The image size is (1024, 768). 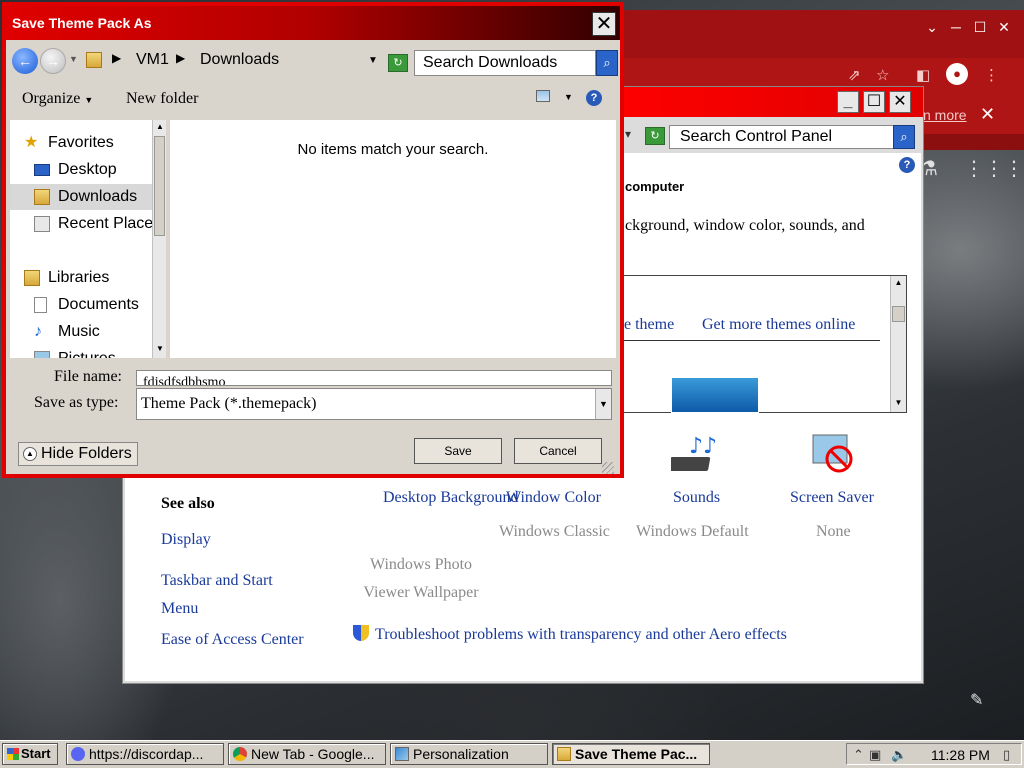 What do you see at coordinates (80, 352) in the screenshot?
I see `nav-item-pictures: Pictures` at bounding box center [80, 352].